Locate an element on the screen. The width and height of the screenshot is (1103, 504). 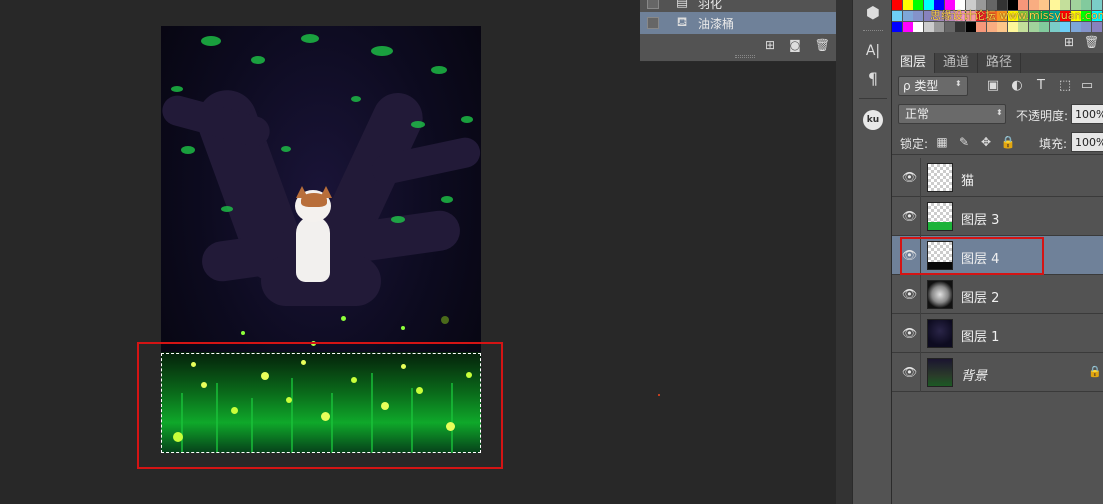
layer-name: 图层 3 is located at coordinates (980, 218).